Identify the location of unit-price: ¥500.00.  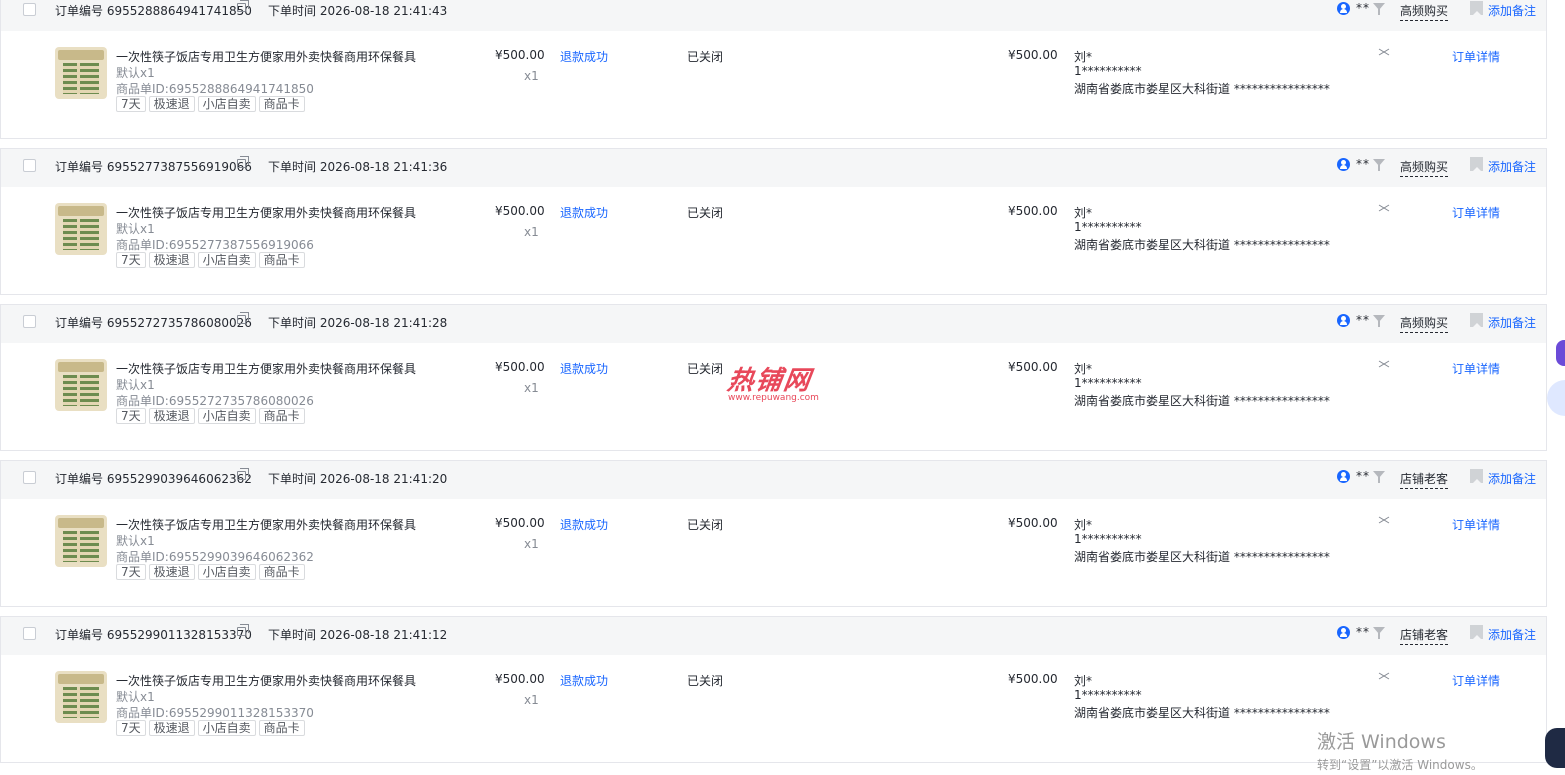
(520, 523).